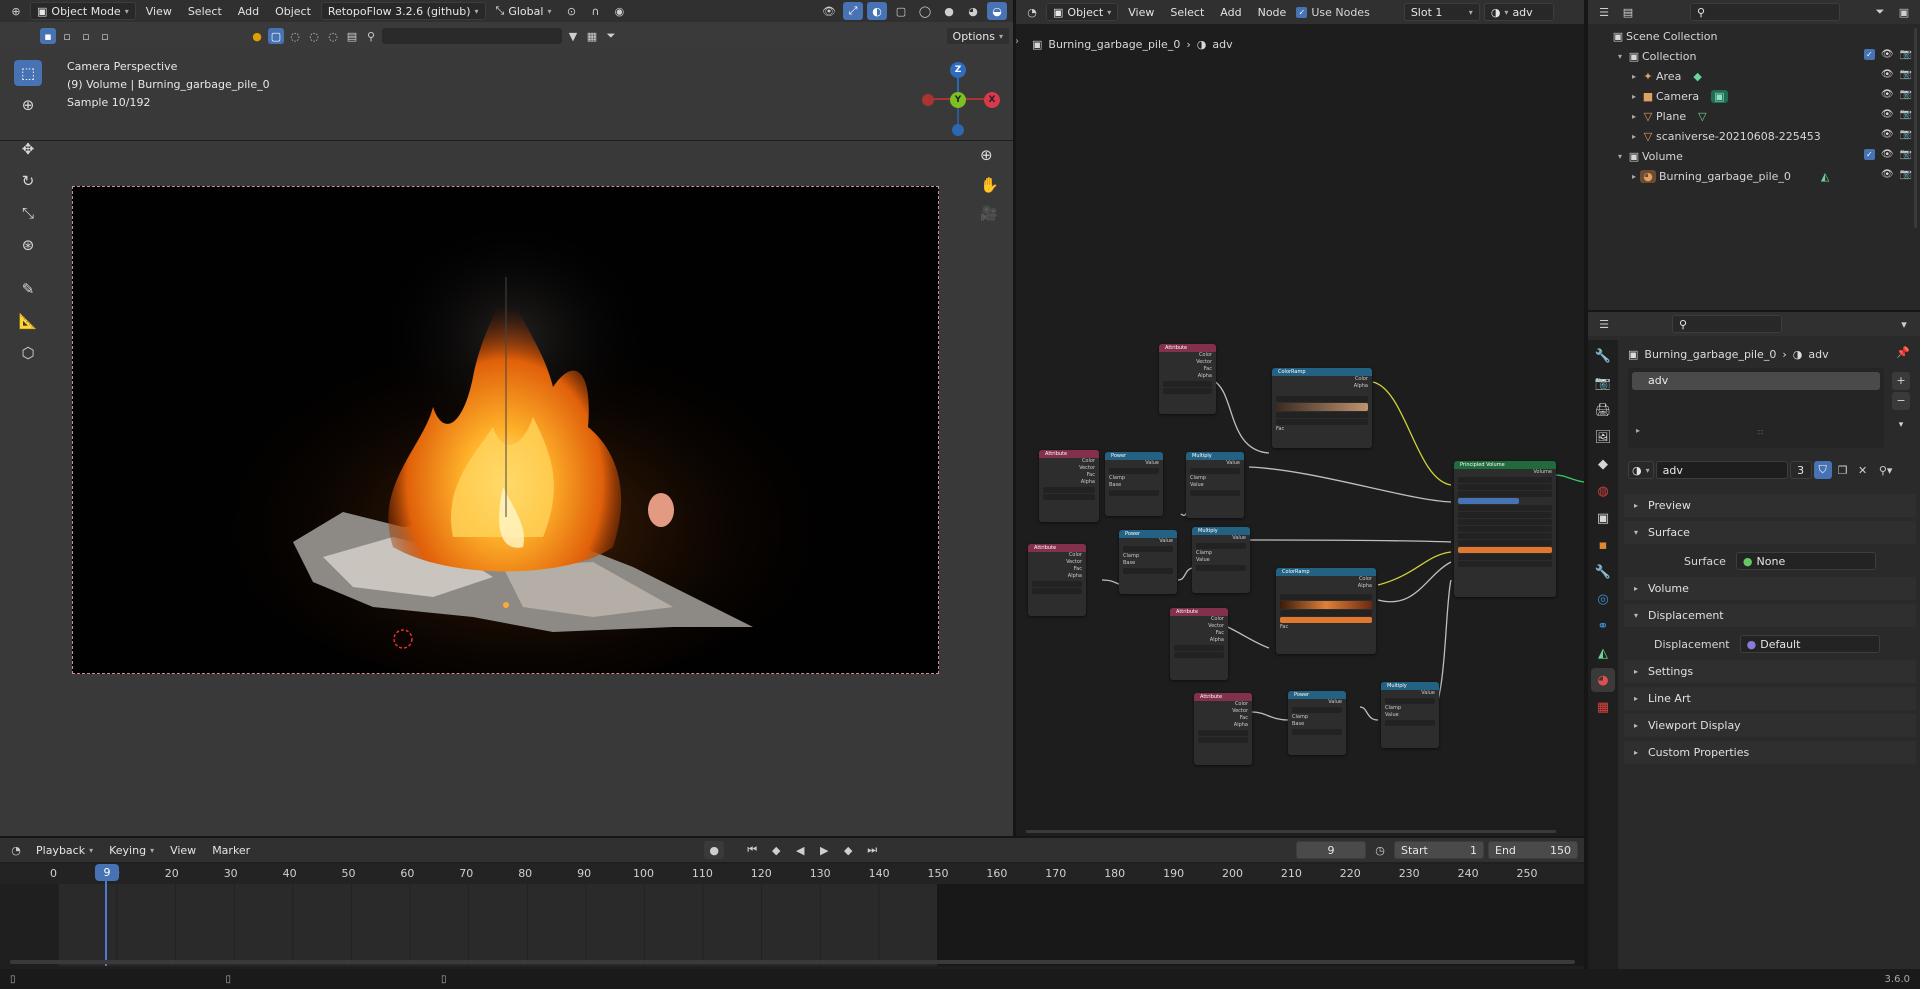  Describe the element at coordinates (1770, 616) in the screenshot. I see `section-displacement: ▾ Displacement` at that location.